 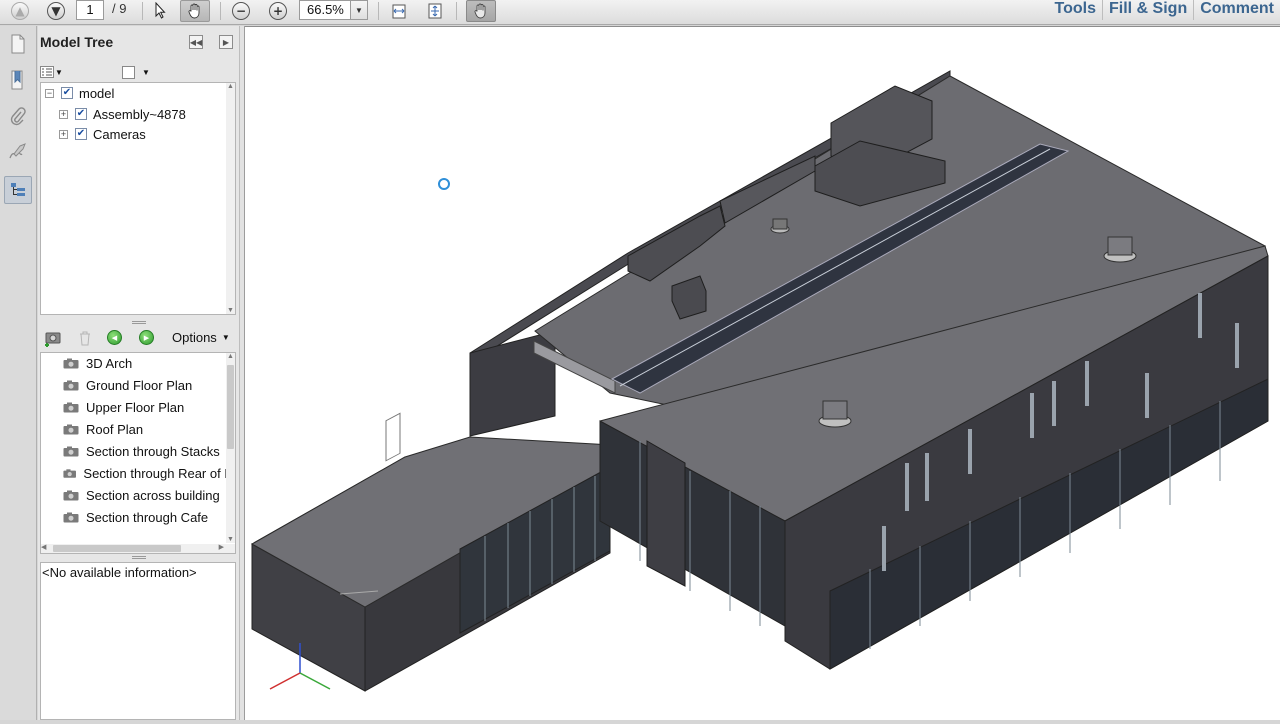 I want to click on page-number-input: 1, so click(x=90, y=10).